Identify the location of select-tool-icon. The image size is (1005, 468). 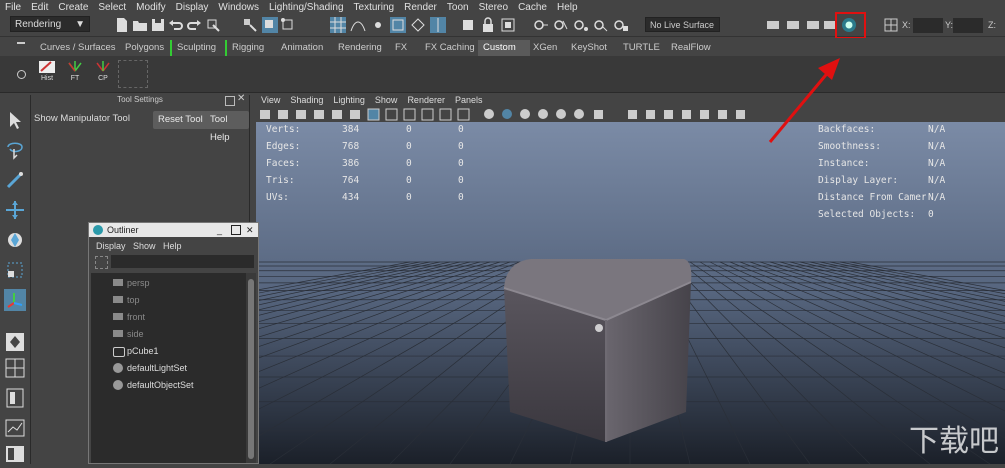
(15, 120).